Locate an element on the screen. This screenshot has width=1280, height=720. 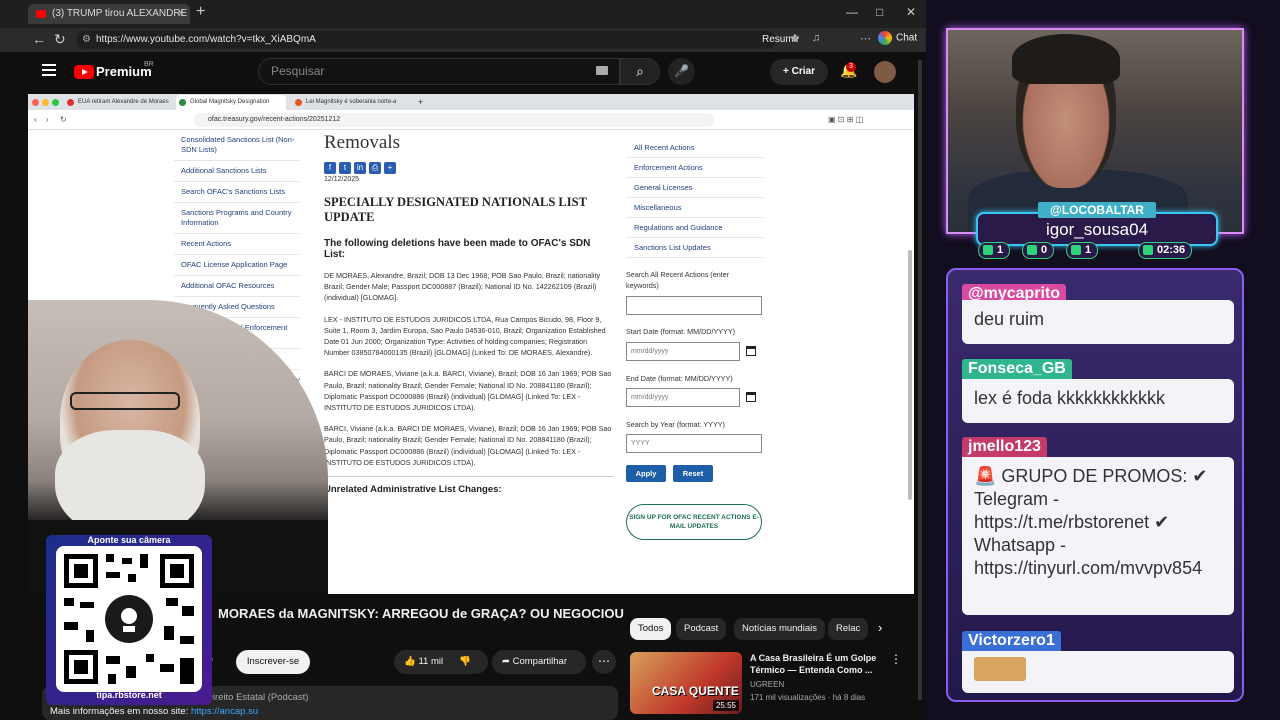
inner-tab-label: EUA retiram Alexandre de Moraes is located at coordinates (123, 102).